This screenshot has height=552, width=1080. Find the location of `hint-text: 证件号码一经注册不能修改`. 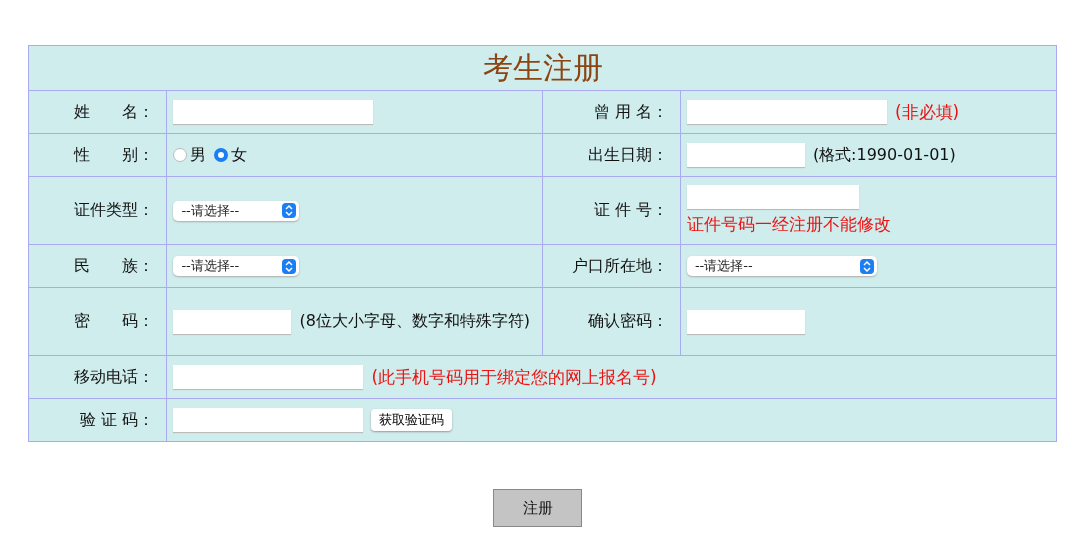

hint-text: 证件号码一经注册不能修改 is located at coordinates (788, 224).